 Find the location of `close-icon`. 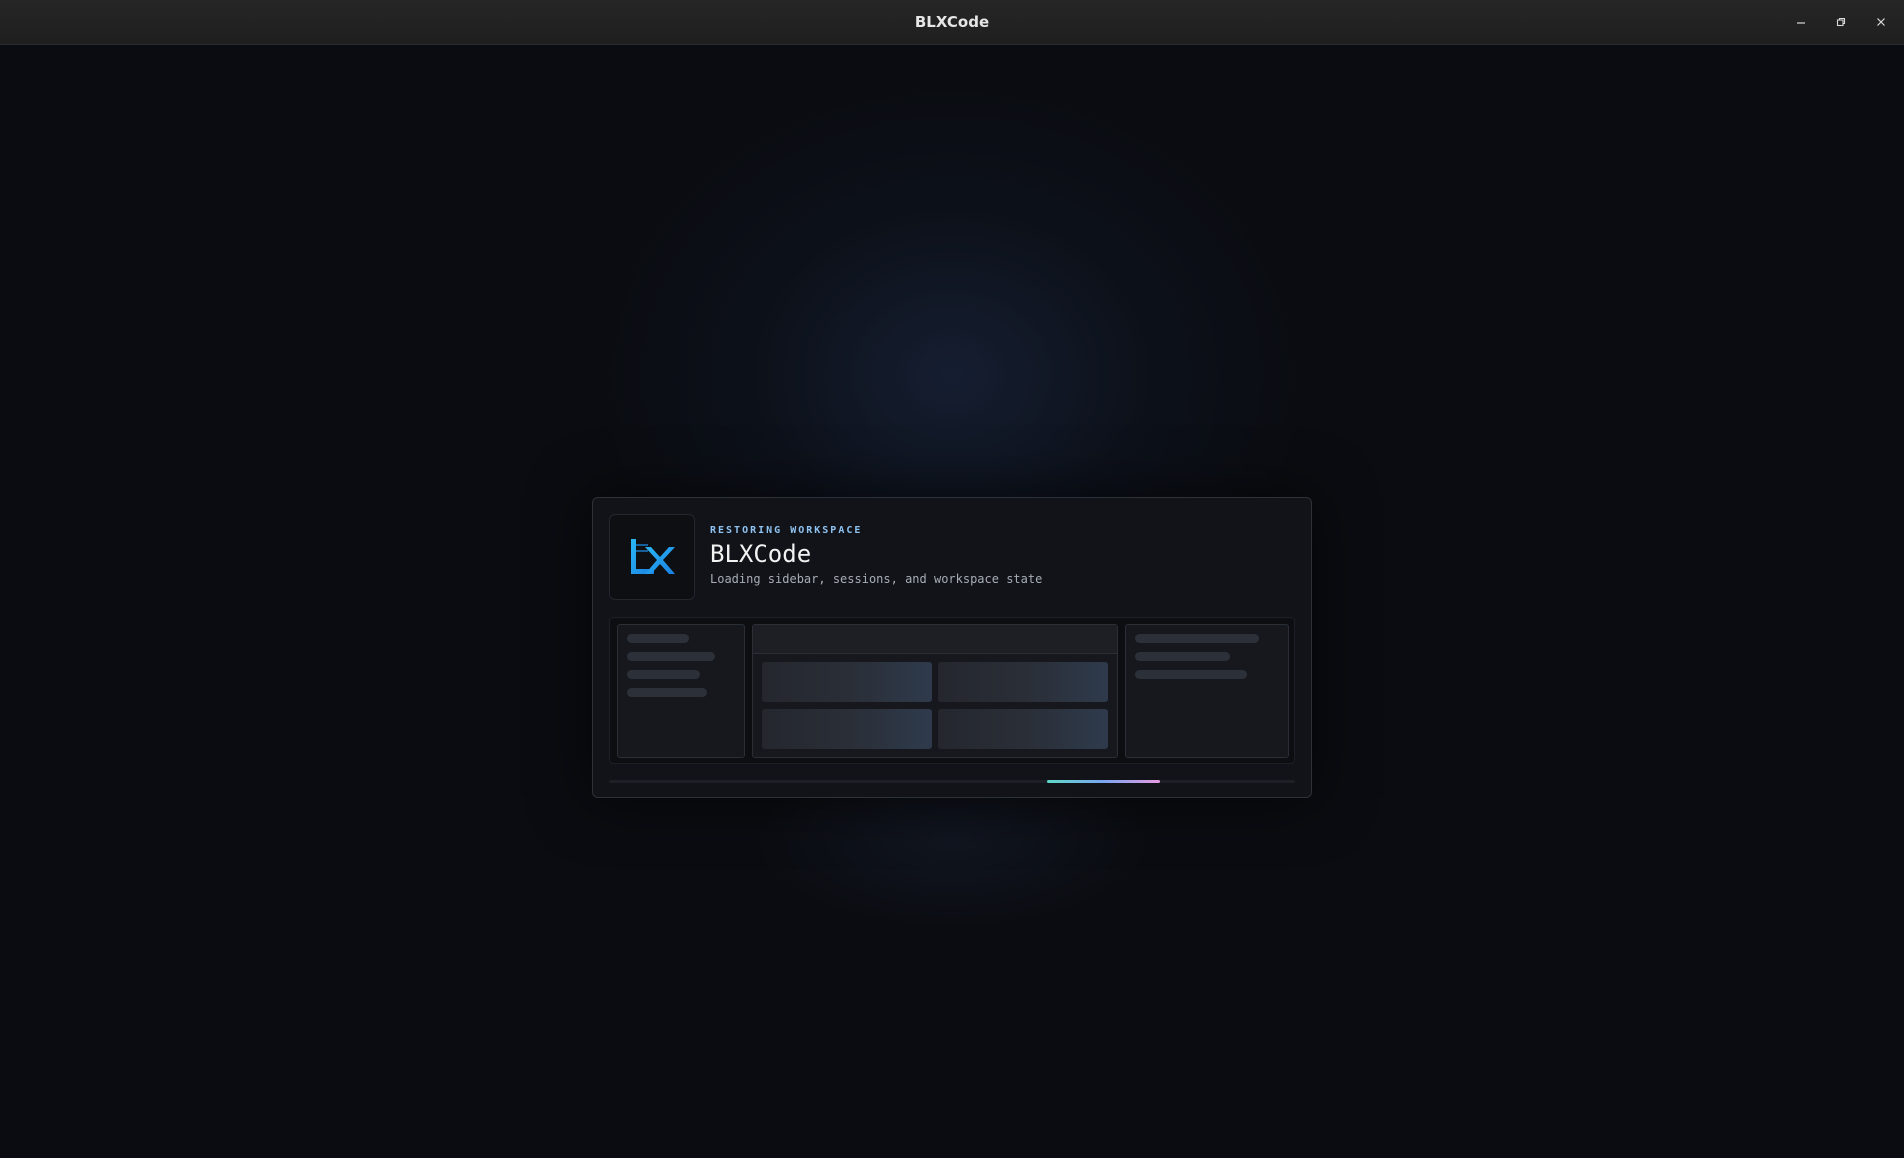

close-icon is located at coordinates (1881, 22).